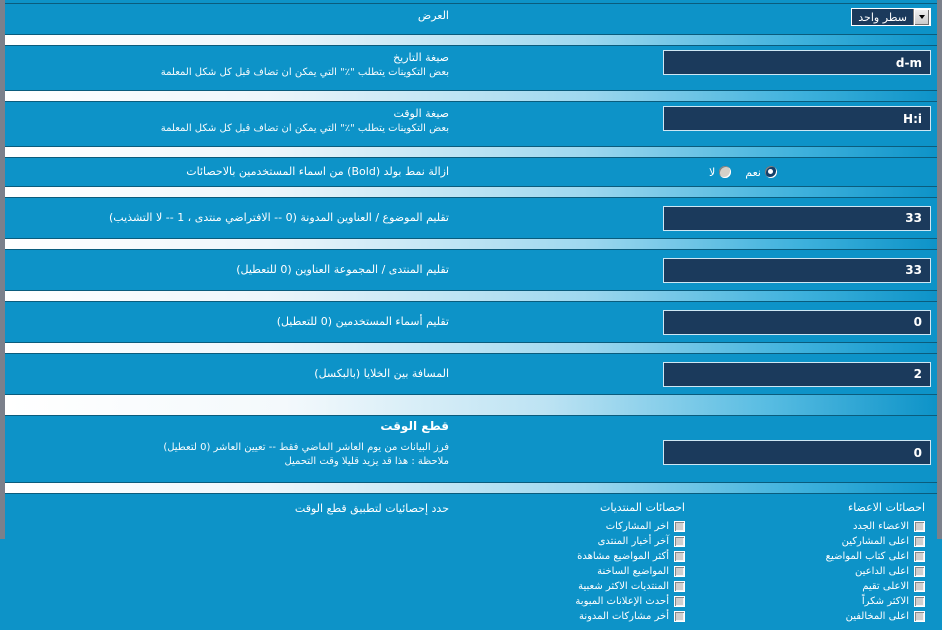 This screenshot has width=942, height=630. I want to click on radio-no-icon, so click(725, 172).